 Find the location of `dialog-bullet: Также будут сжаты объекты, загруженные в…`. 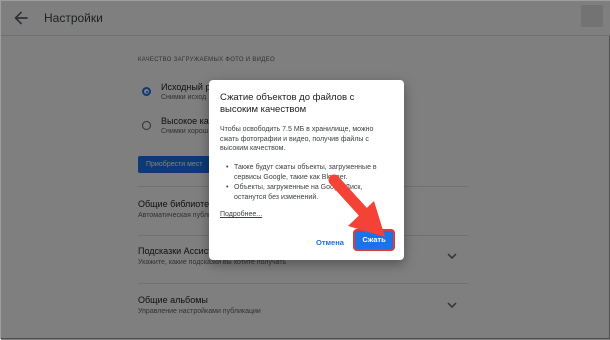

dialog-bullet: Также будут сжаты объекты, загруженные в… is located at coordinates (308, 172).